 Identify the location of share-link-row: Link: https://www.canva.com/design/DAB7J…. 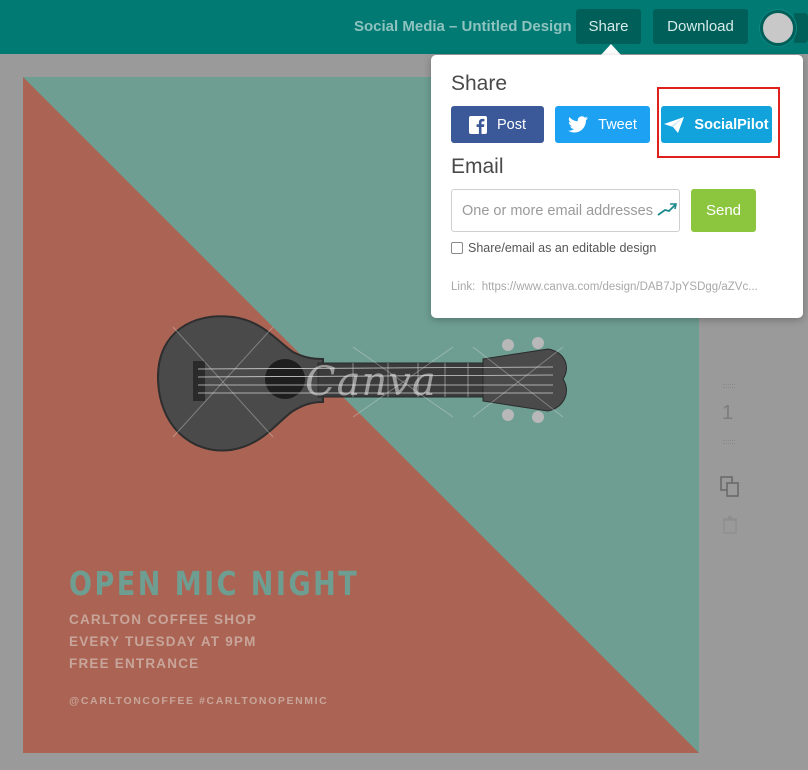
(604, 287).